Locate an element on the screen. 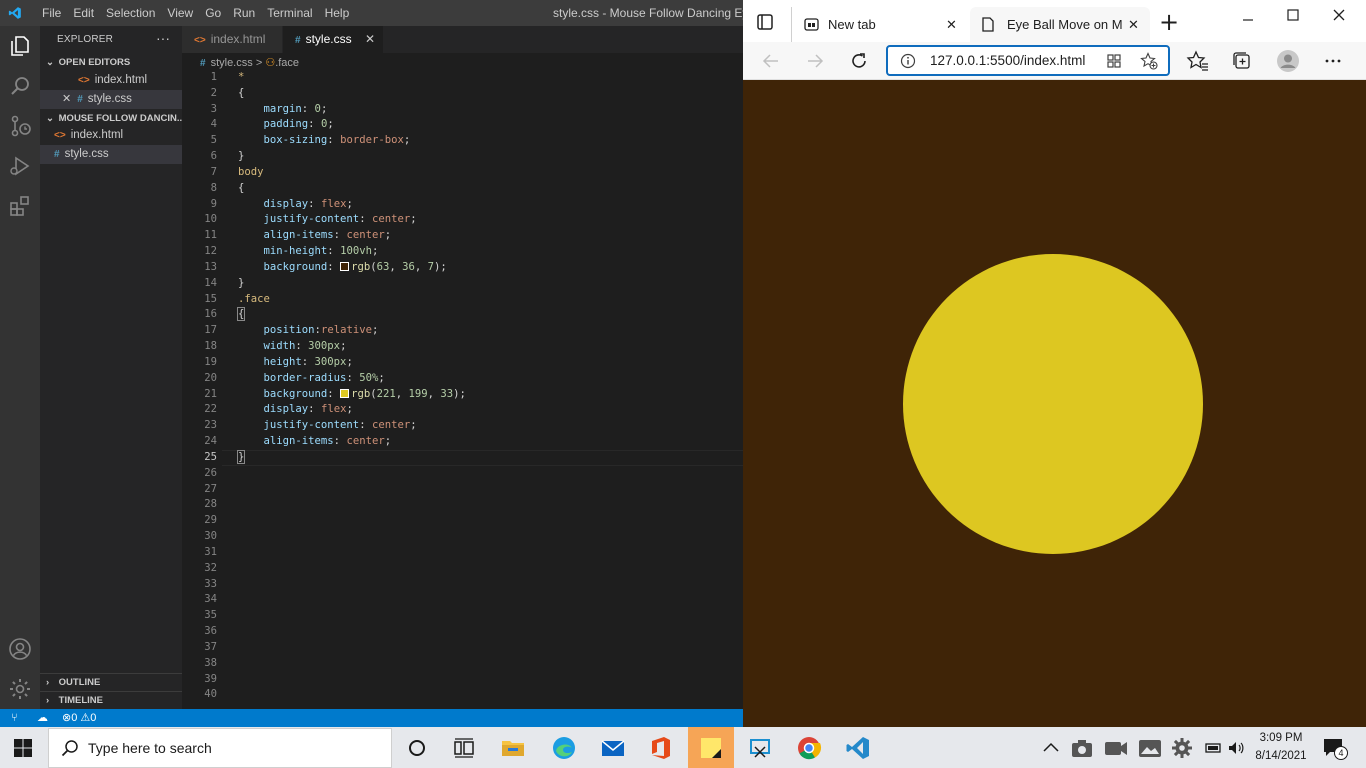 This screenshot has height=768, width=1366. tab-actions-icon is located at coordinates (765, 22).